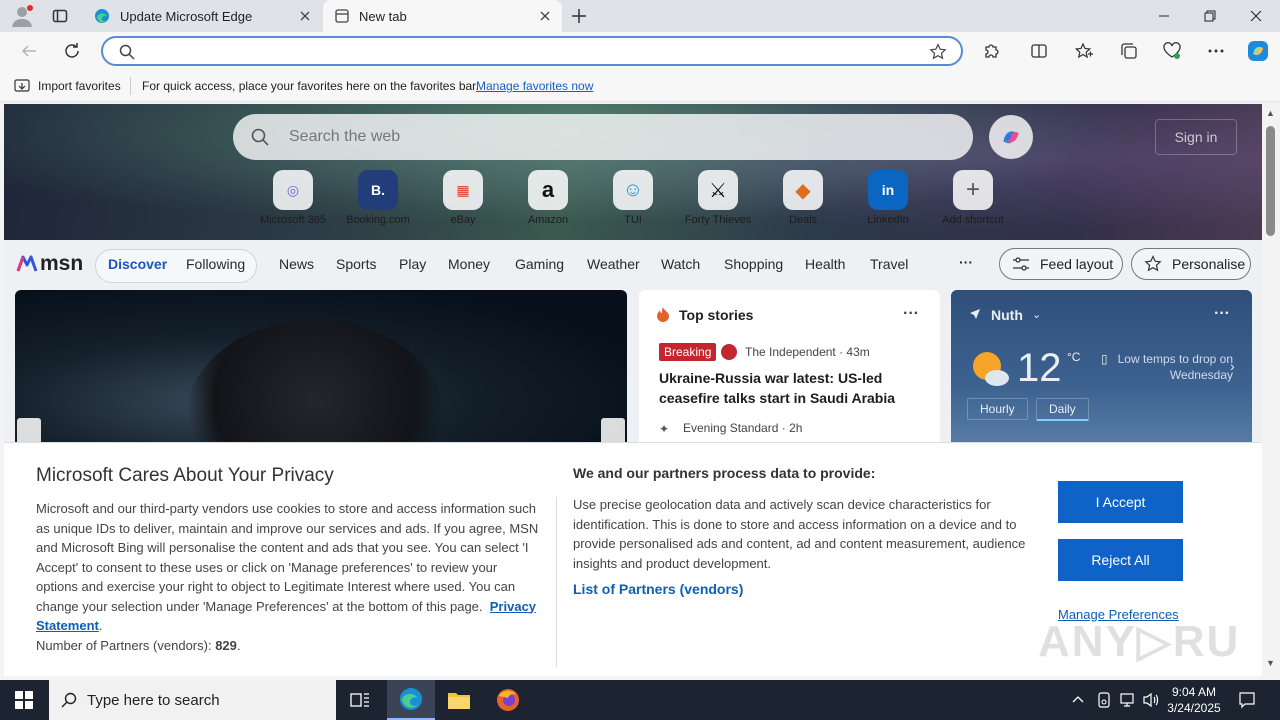 The height and width of the screenshot is (720, 1280). Describe the element at coordinates (1120, 560) in the screenshot. I see `reject-all-button: Reject All` at that location.